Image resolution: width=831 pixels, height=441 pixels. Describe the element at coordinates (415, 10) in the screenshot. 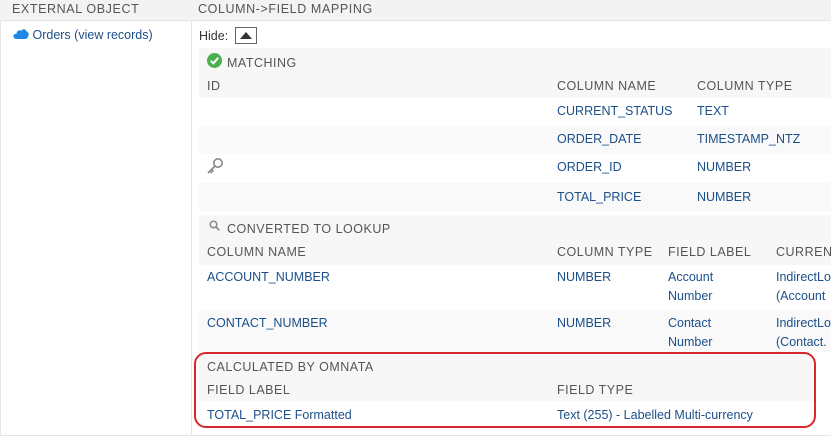

I see `table-header: EXTERNAL OBJECT COLUMN->FIELD MAPPING` at that location.